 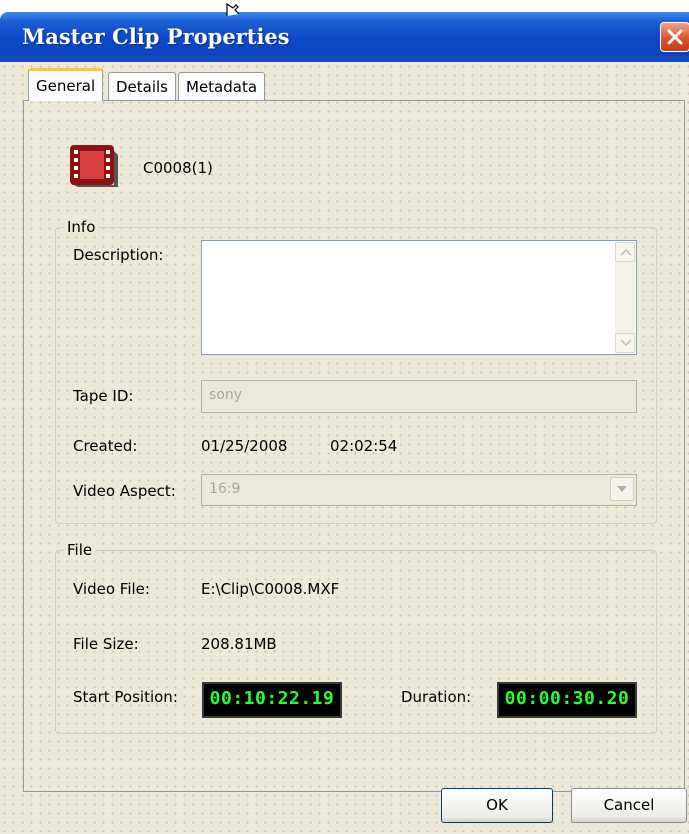 What do you see at coordinates (233, 9) in the screenshot?
I see `mouse-cursor-icon` at bounding box center [233, 9].